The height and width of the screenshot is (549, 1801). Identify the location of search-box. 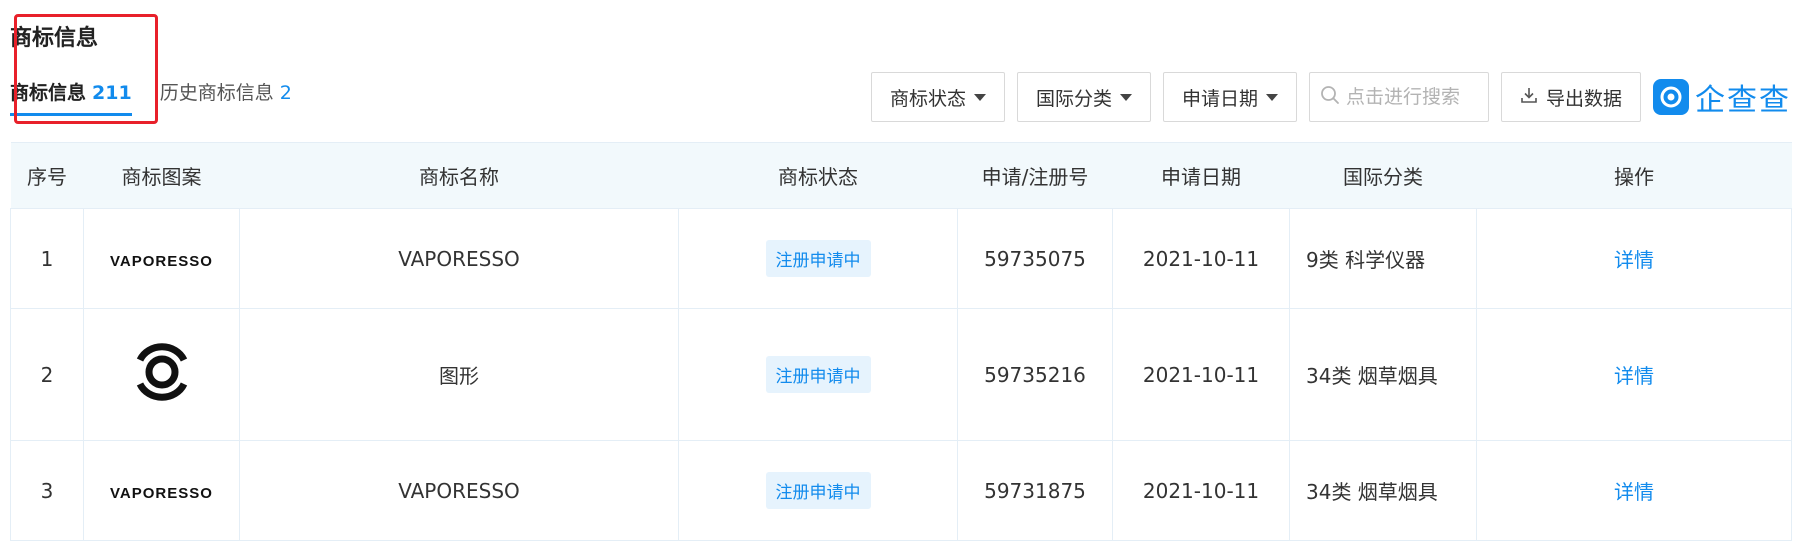
(1398, 97).